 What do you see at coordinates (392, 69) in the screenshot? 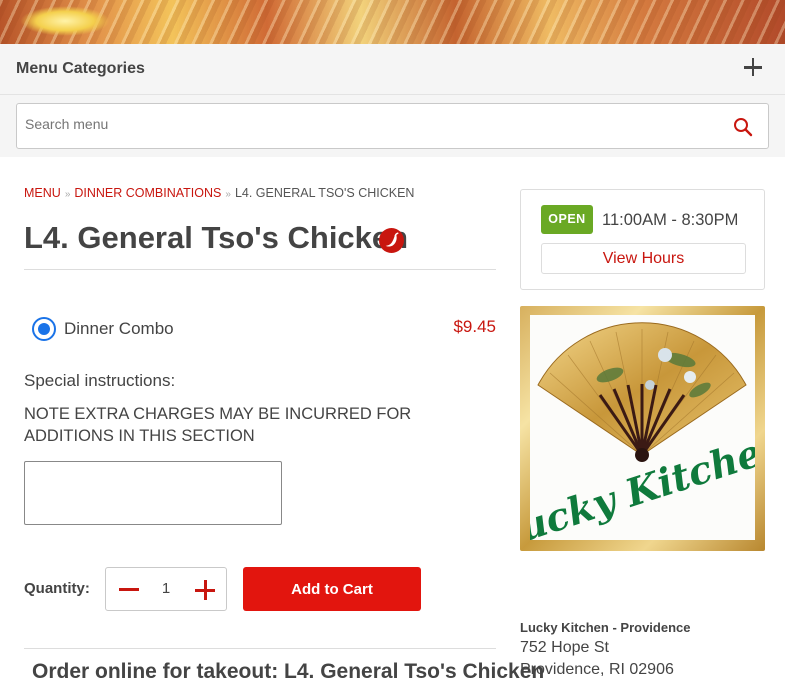
I see `menu-categories-bar: Menu Categories` at bounding box center [392, 69].